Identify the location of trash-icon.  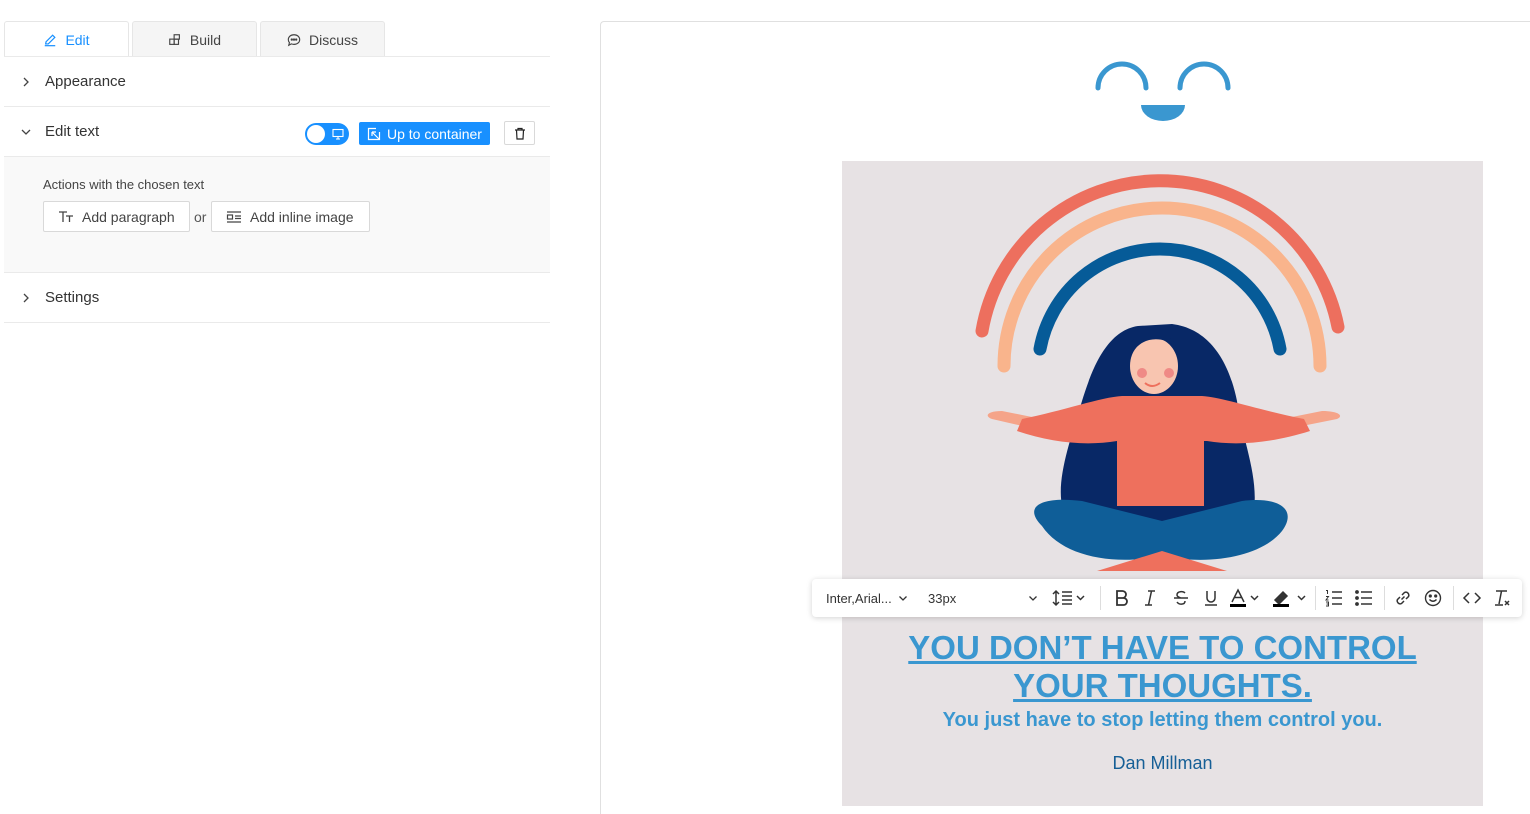
(519, 133).